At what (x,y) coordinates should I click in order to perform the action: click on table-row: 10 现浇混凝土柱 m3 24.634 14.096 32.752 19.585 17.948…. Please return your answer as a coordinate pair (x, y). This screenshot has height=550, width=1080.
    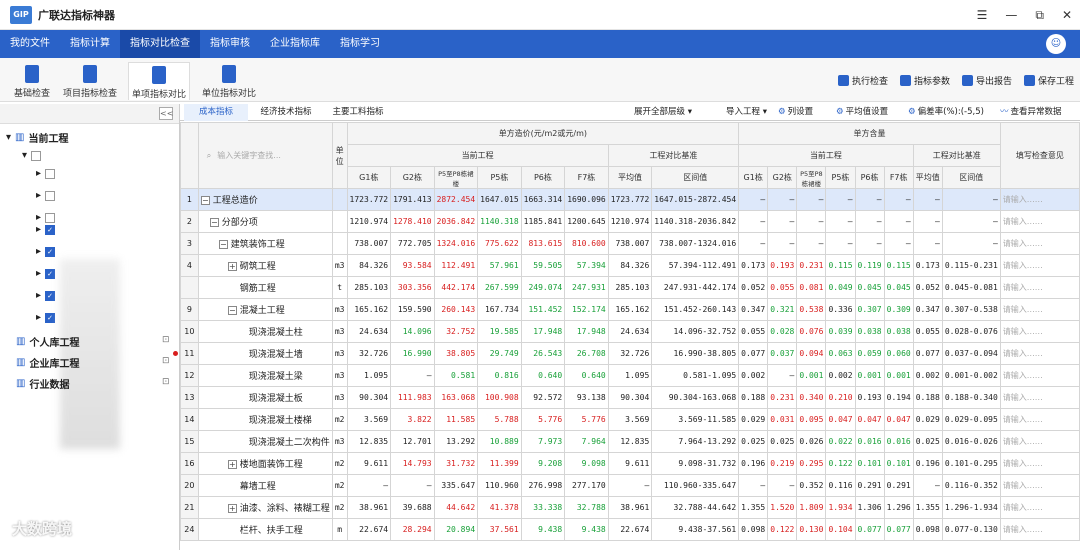
    Looking at the image, I should click on (630, 331).